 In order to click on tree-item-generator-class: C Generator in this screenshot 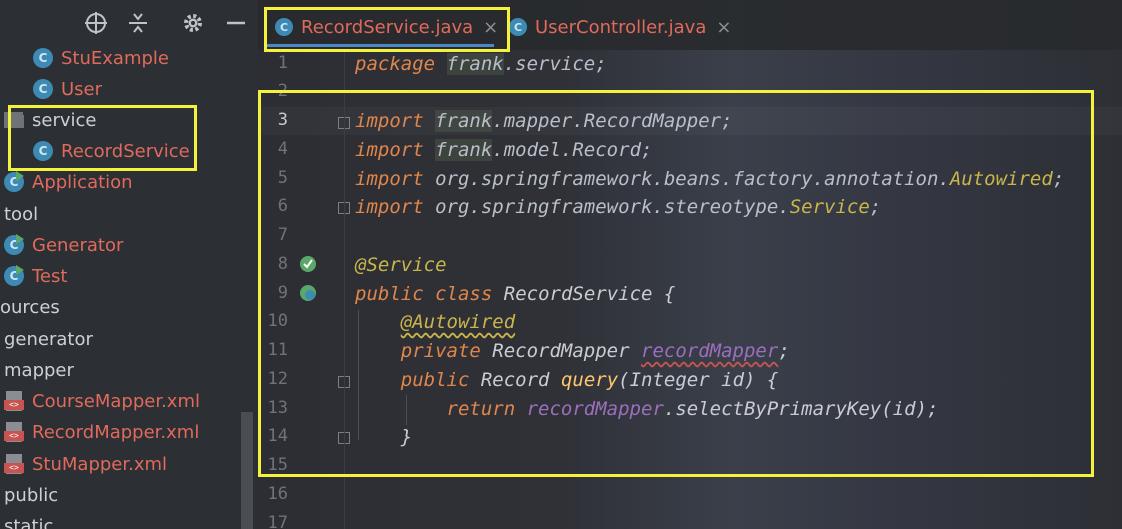, I will do `click(63, 245)`.